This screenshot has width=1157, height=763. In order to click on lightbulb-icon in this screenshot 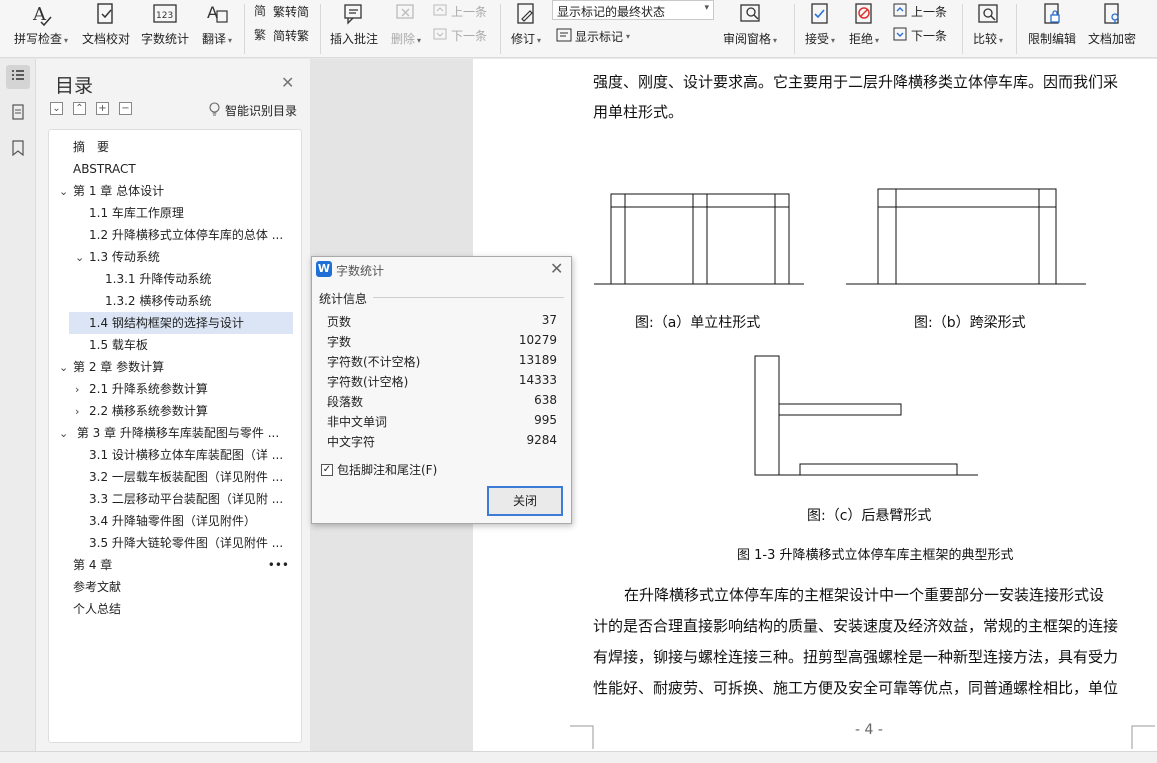, I will do `click(214, 110)`.